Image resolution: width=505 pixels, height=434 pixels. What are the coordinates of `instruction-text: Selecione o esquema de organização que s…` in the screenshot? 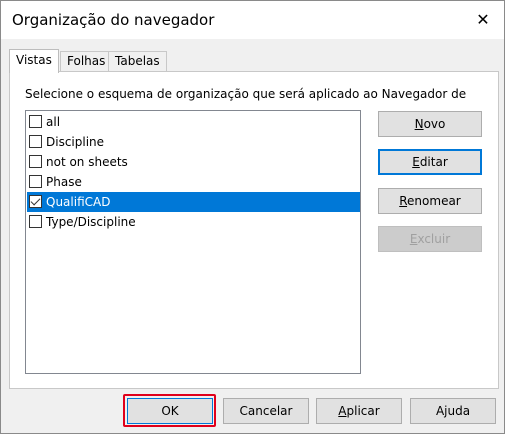 It's located at (246, 94).